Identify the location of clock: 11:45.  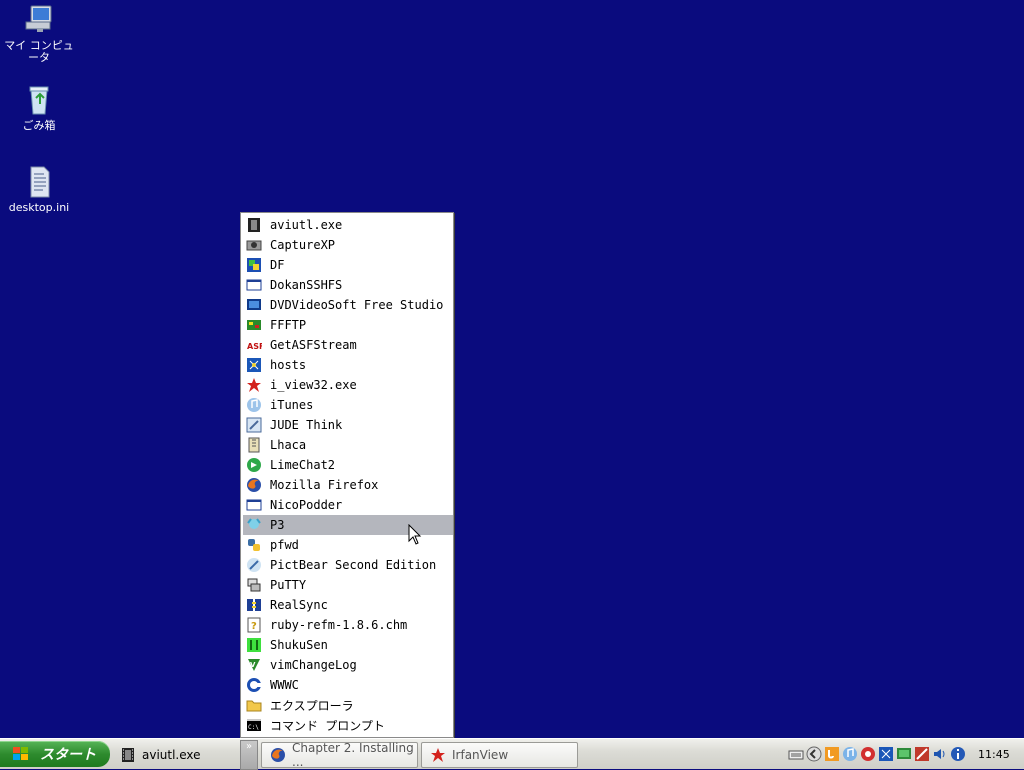
(994, 754).